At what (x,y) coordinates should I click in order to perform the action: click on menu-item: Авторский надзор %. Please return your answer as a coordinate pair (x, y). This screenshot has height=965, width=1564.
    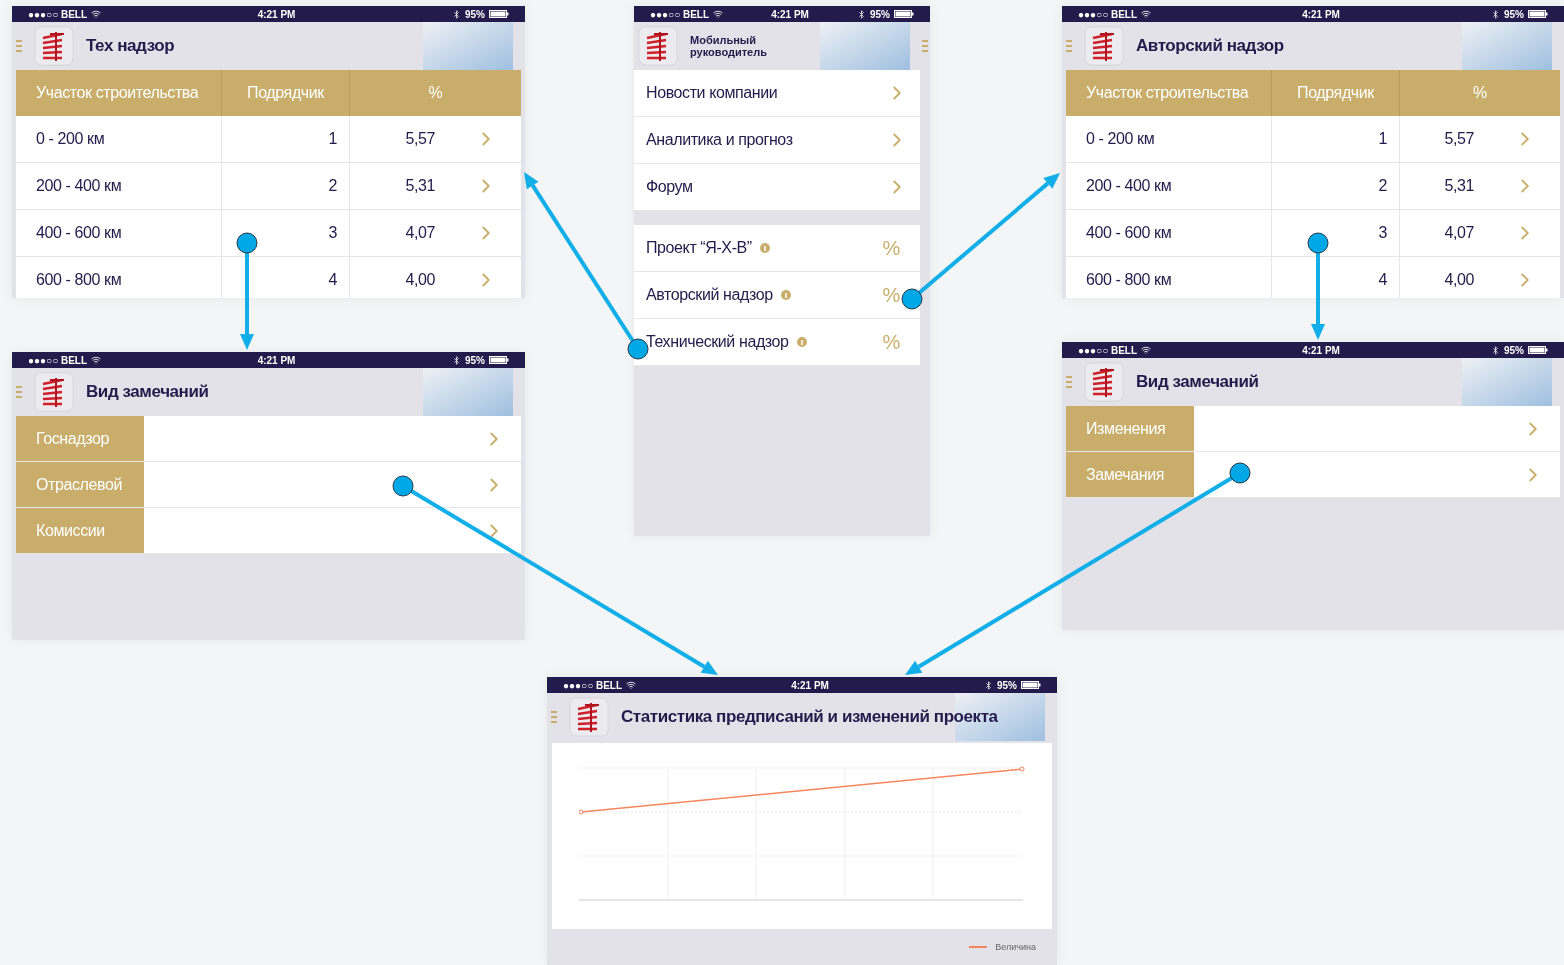
    Looking at the image, I should click on (777, 295).